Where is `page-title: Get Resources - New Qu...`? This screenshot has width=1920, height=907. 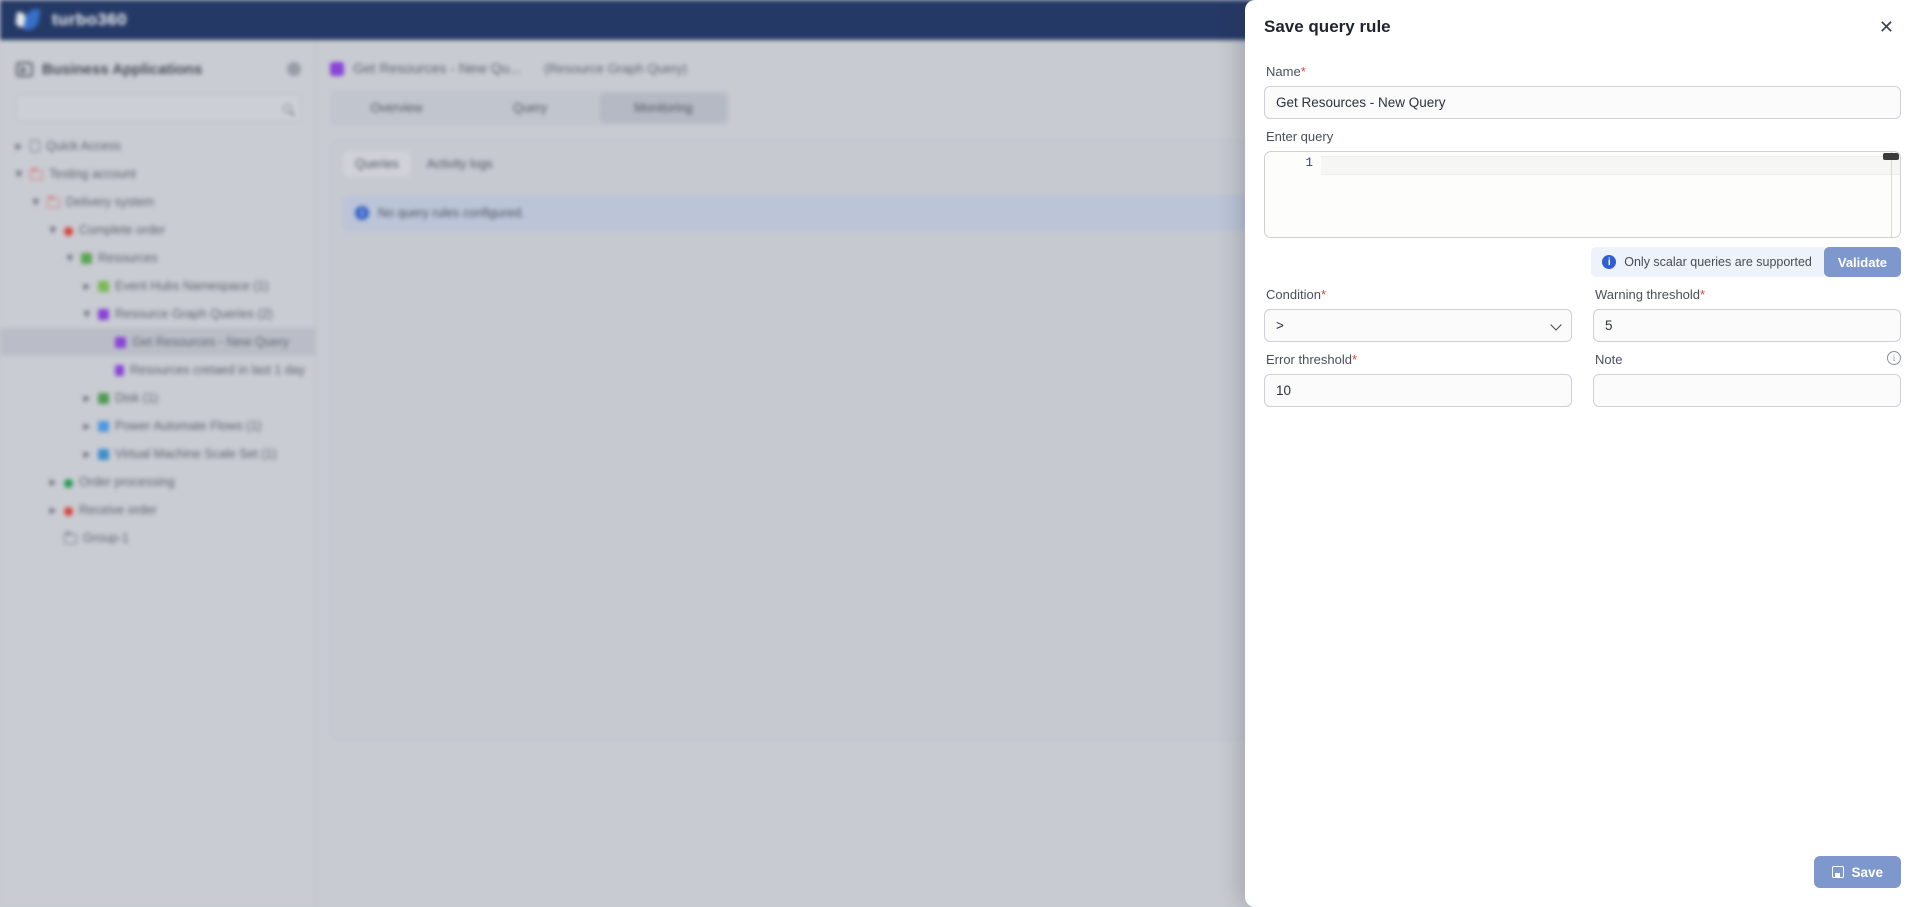 page-title: Get Resources - New Qu... is located at coordinates (437, 68).